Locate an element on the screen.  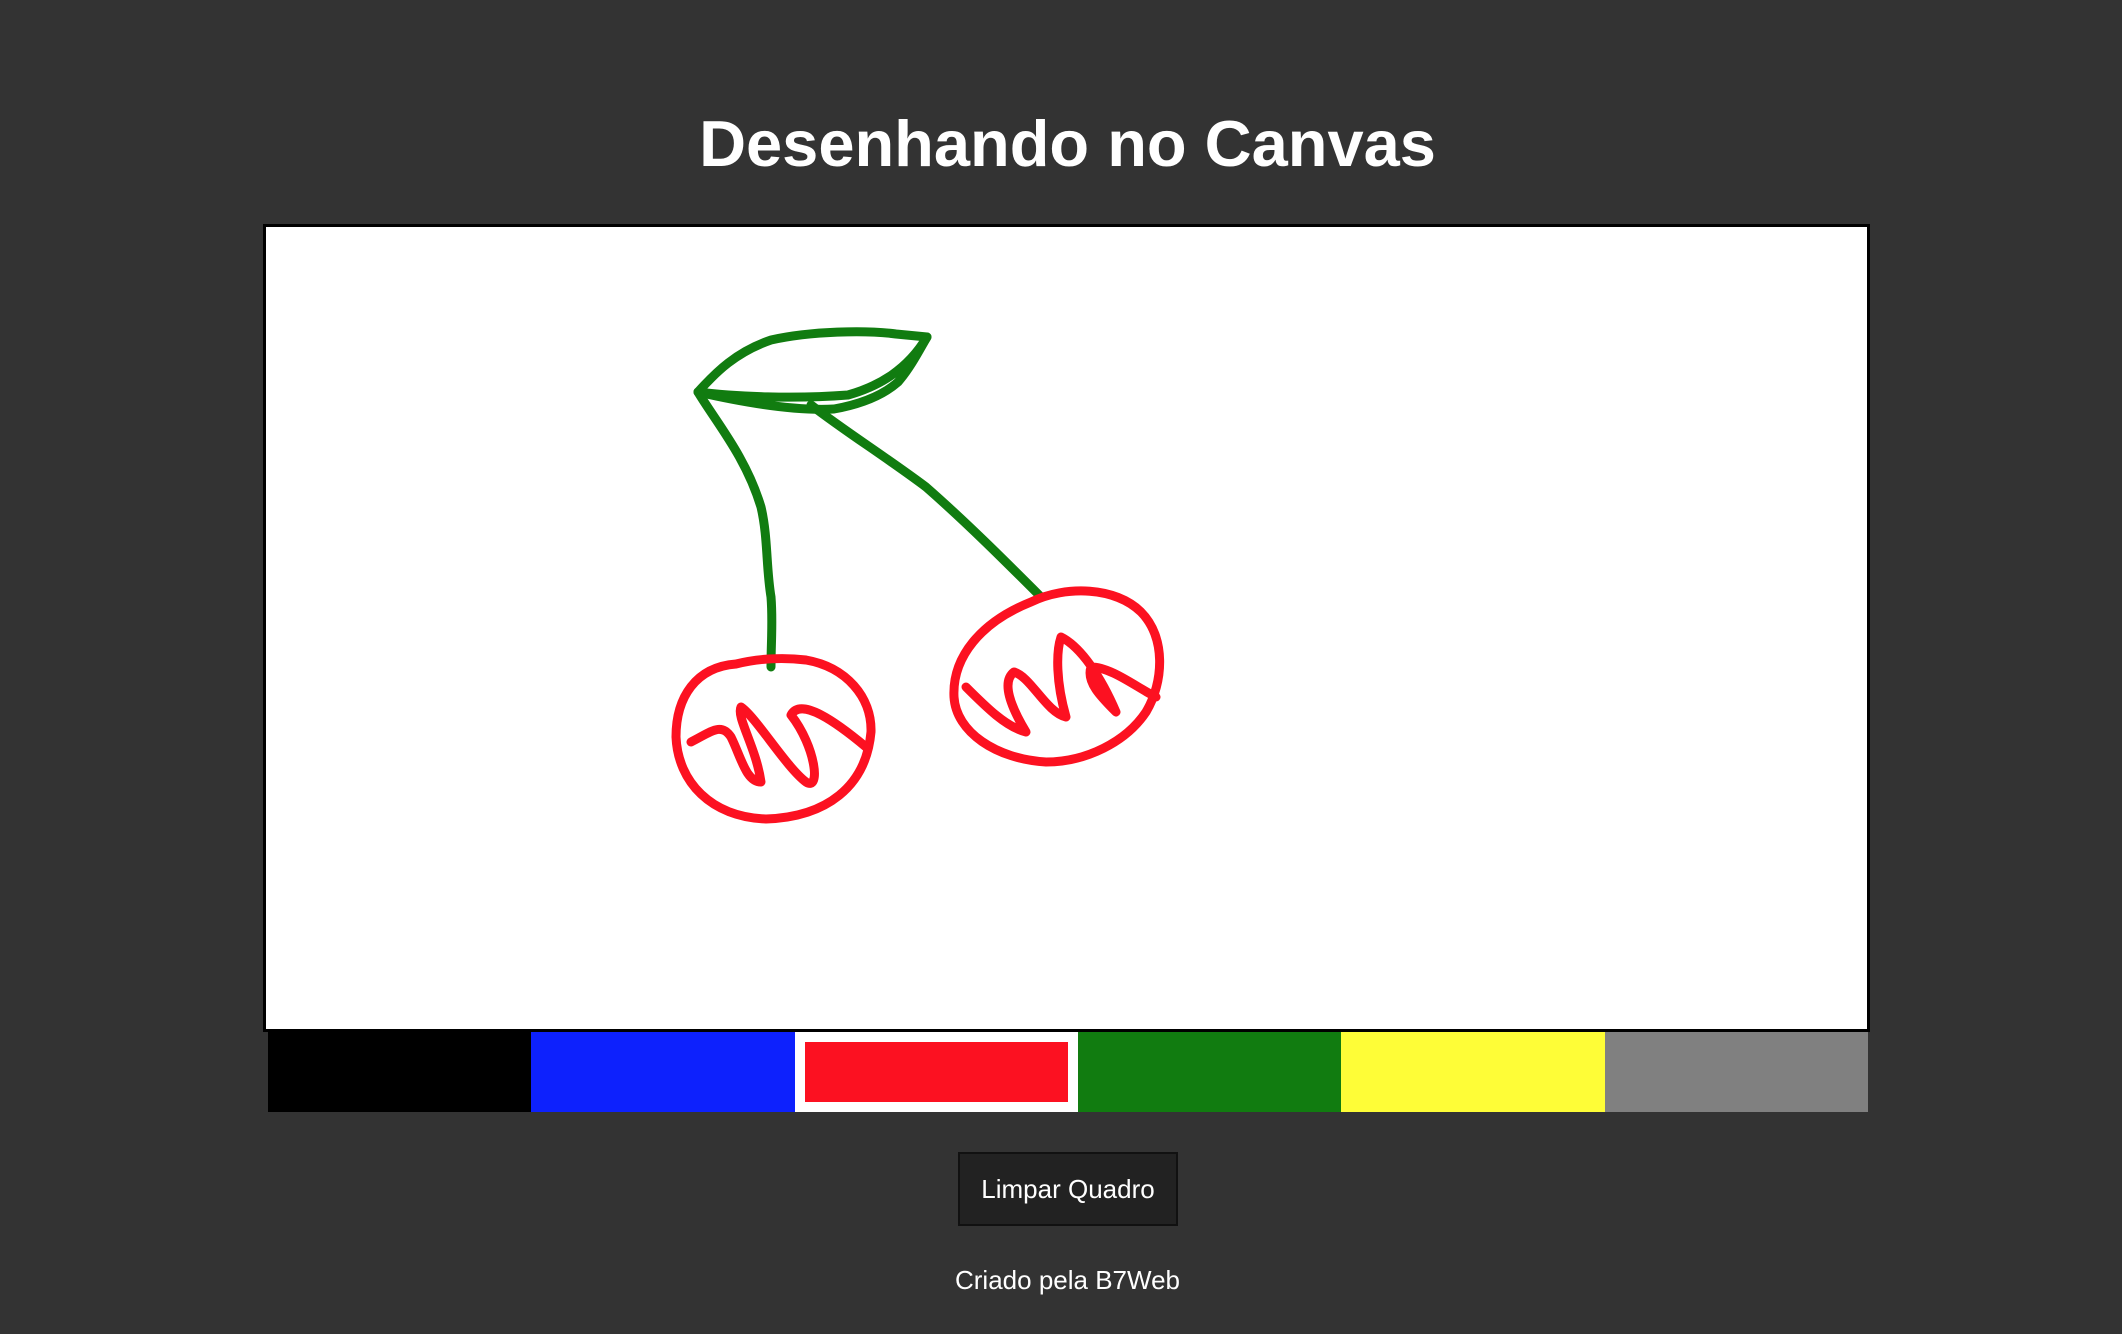
page-title: Desenhando no Canvas is located at coordinates (1067, 143).